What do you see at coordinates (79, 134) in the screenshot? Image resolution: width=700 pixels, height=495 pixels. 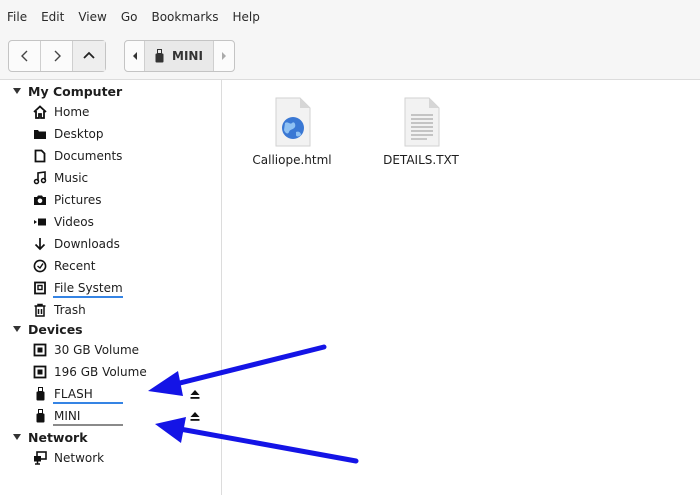 I see `sidebar-item-label: Desktop` at bounding box center [79, 134].